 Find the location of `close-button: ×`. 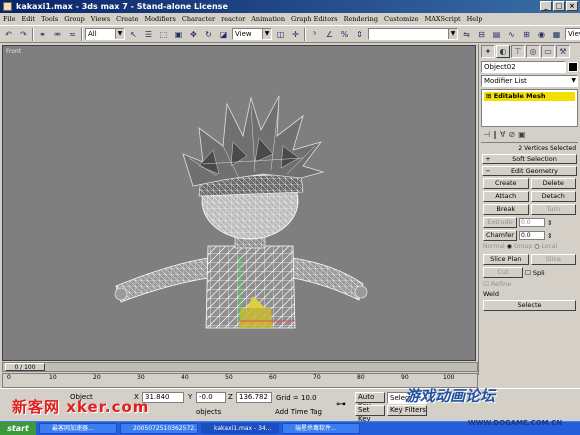

close-button: × is located at coordinates (572, 6).